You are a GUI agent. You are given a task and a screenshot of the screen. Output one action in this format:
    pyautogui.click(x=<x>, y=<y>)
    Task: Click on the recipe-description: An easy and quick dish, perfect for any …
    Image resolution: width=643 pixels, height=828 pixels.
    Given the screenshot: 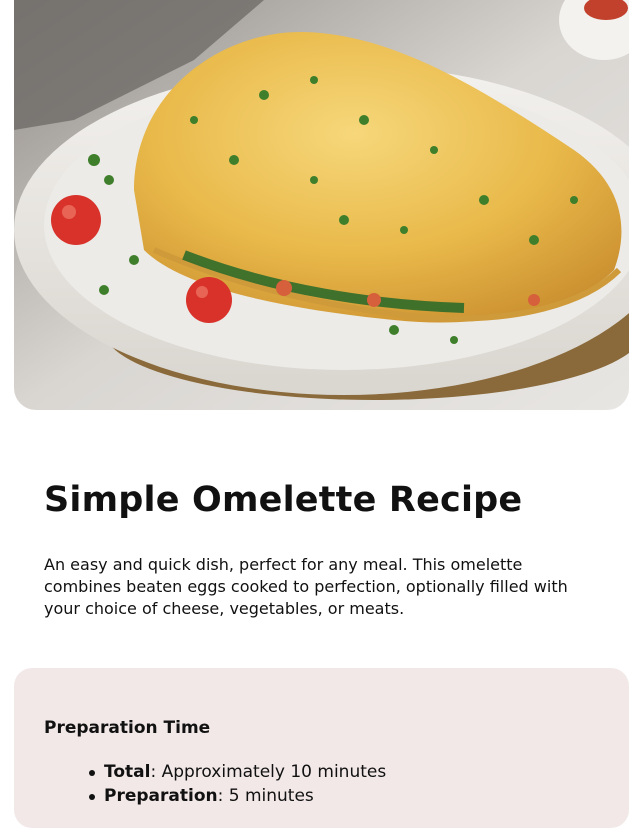 What is the action you would take?
    pyautogui.click(x=306, y=586)
    